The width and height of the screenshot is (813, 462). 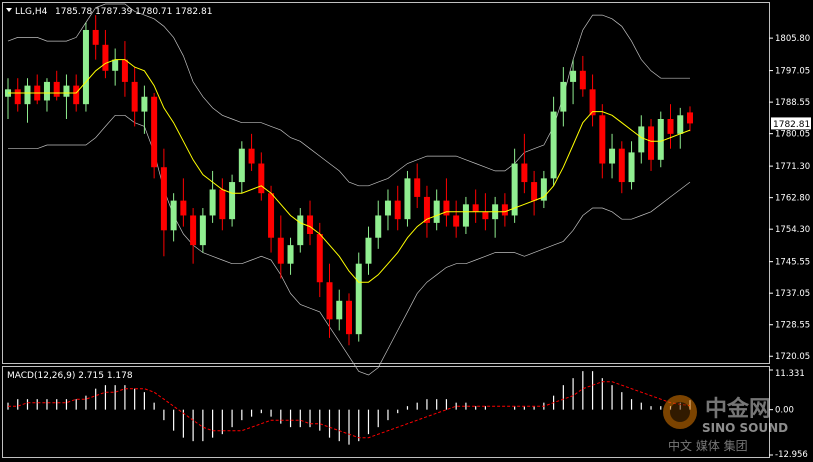 I want to click on price-tick-label: 1728.55, so click(x=792, y=326).